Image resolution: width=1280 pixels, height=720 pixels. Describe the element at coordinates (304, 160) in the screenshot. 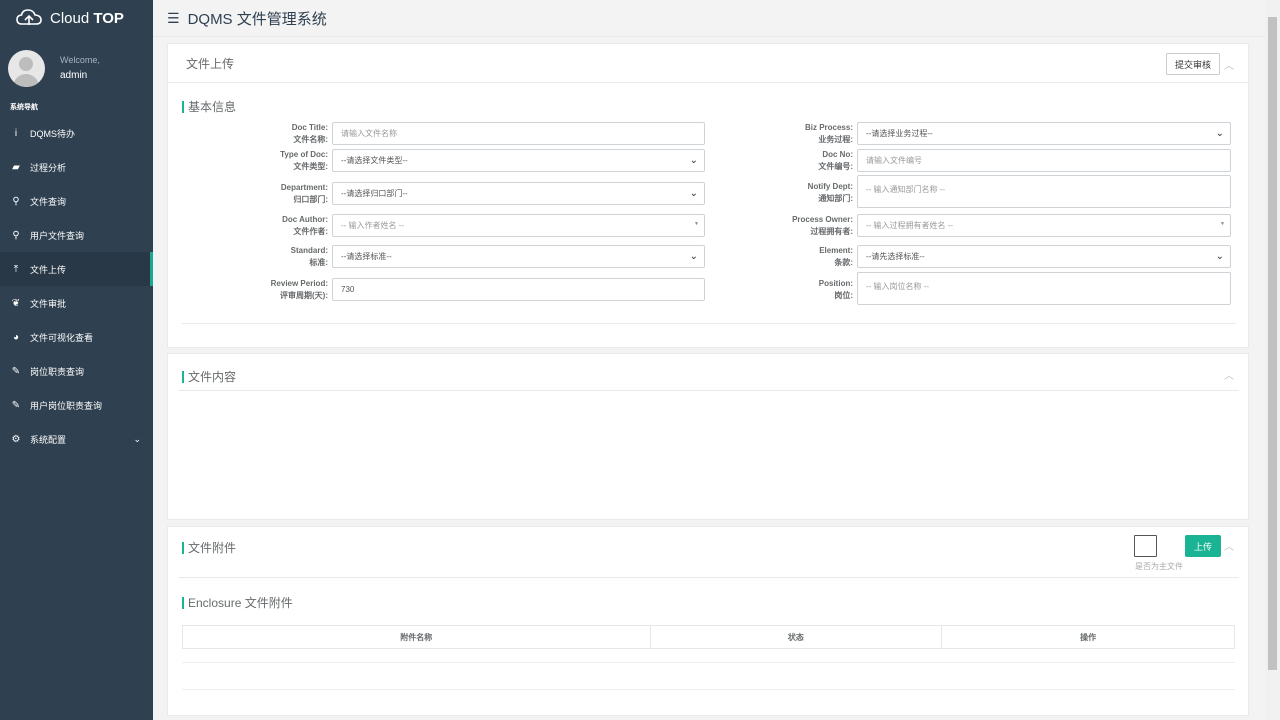

I see `type-of-doc-label: Type of Doc: 文件类型:` at that location.